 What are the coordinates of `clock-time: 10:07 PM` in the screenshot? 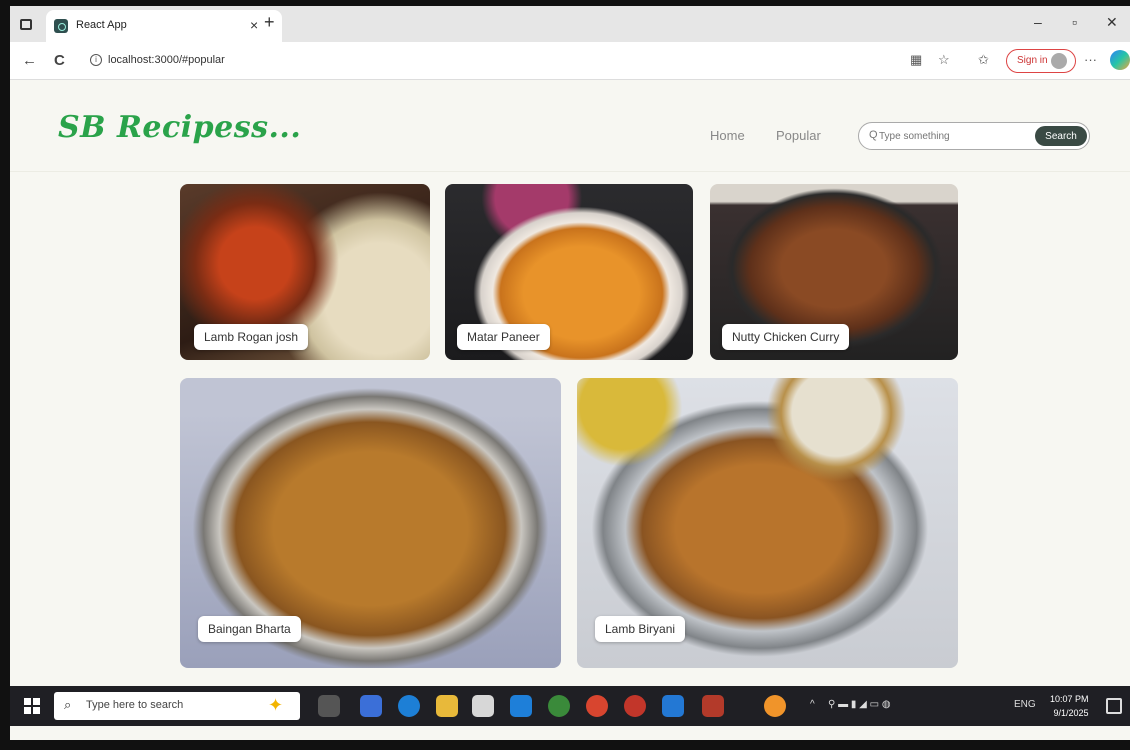 It's located at (1069, 699).